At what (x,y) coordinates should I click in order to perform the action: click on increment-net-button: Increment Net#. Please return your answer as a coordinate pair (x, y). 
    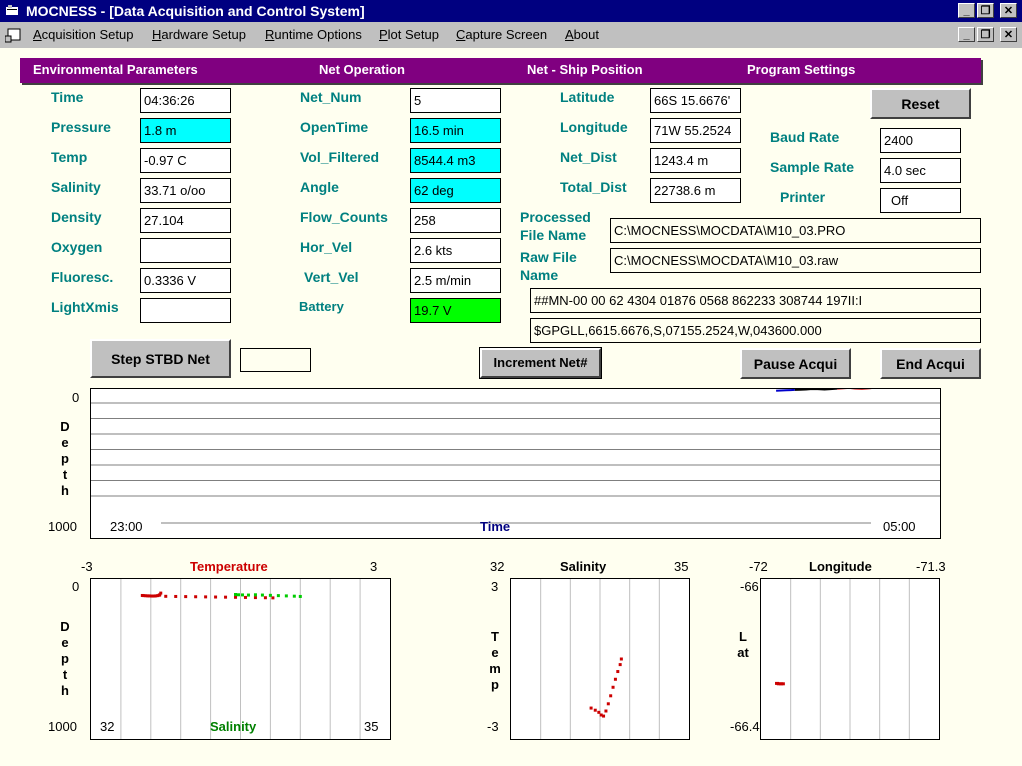
    Looking at the image, I should click on (540, 363).